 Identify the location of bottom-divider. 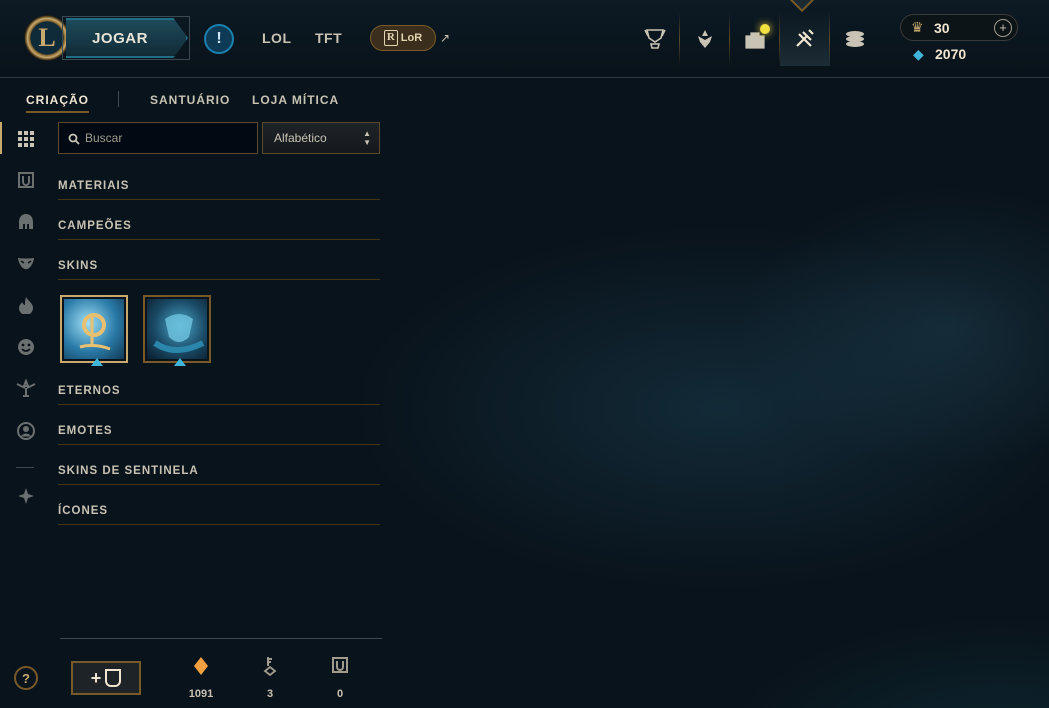
(221, 638).